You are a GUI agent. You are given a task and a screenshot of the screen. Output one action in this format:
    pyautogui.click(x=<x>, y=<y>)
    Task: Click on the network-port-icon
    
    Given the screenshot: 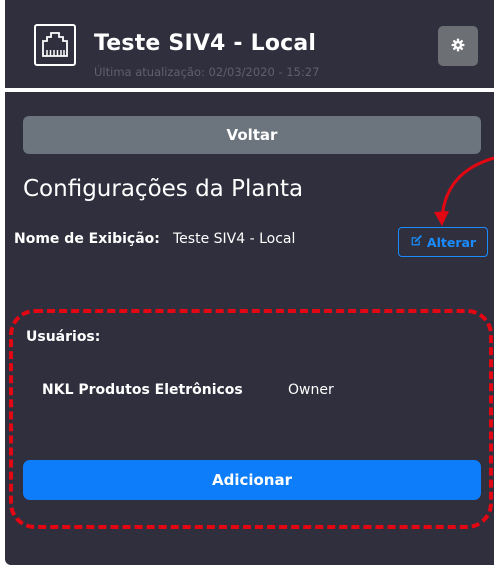 What is the action you would take?
    pyautogui.click(x=55, y=45)
    